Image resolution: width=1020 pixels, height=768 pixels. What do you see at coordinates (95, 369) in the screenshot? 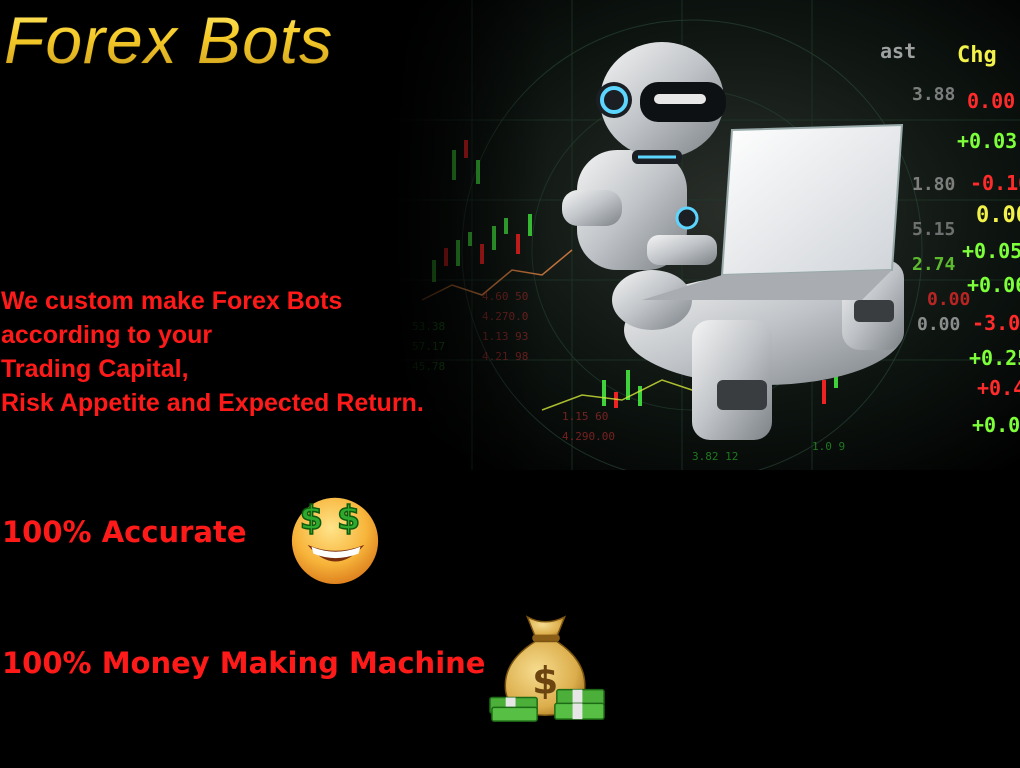
I see `pitch-line: Trading Capital,` at bounding box center [95, 369].